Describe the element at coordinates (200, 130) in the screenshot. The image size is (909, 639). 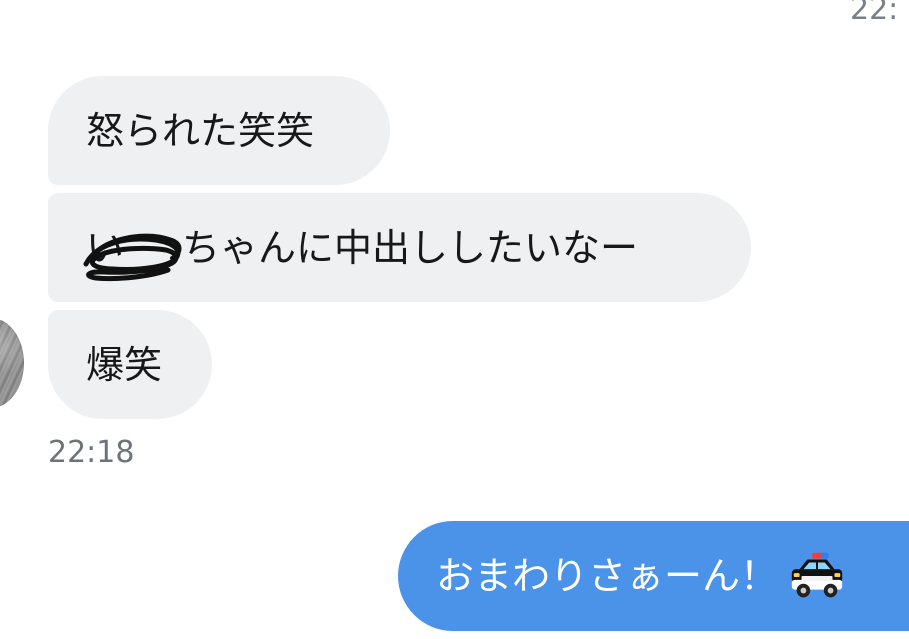
I see `message-text: 怒られた笑笑` at that location.